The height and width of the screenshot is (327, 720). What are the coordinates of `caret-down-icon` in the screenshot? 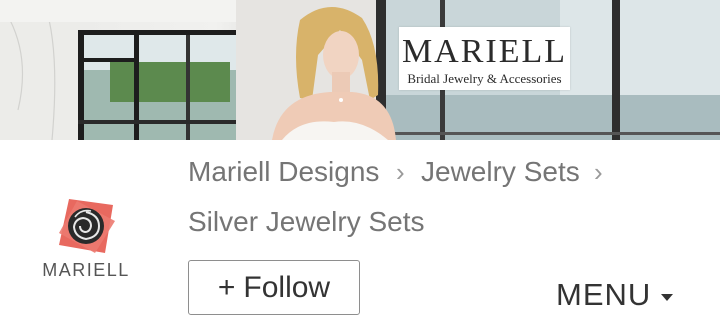 It's located at (667, 297).